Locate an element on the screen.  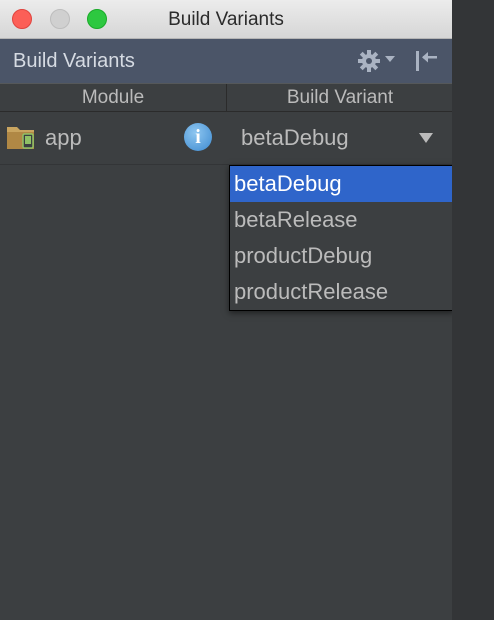
background-edge is located at coordinates (473, 310).